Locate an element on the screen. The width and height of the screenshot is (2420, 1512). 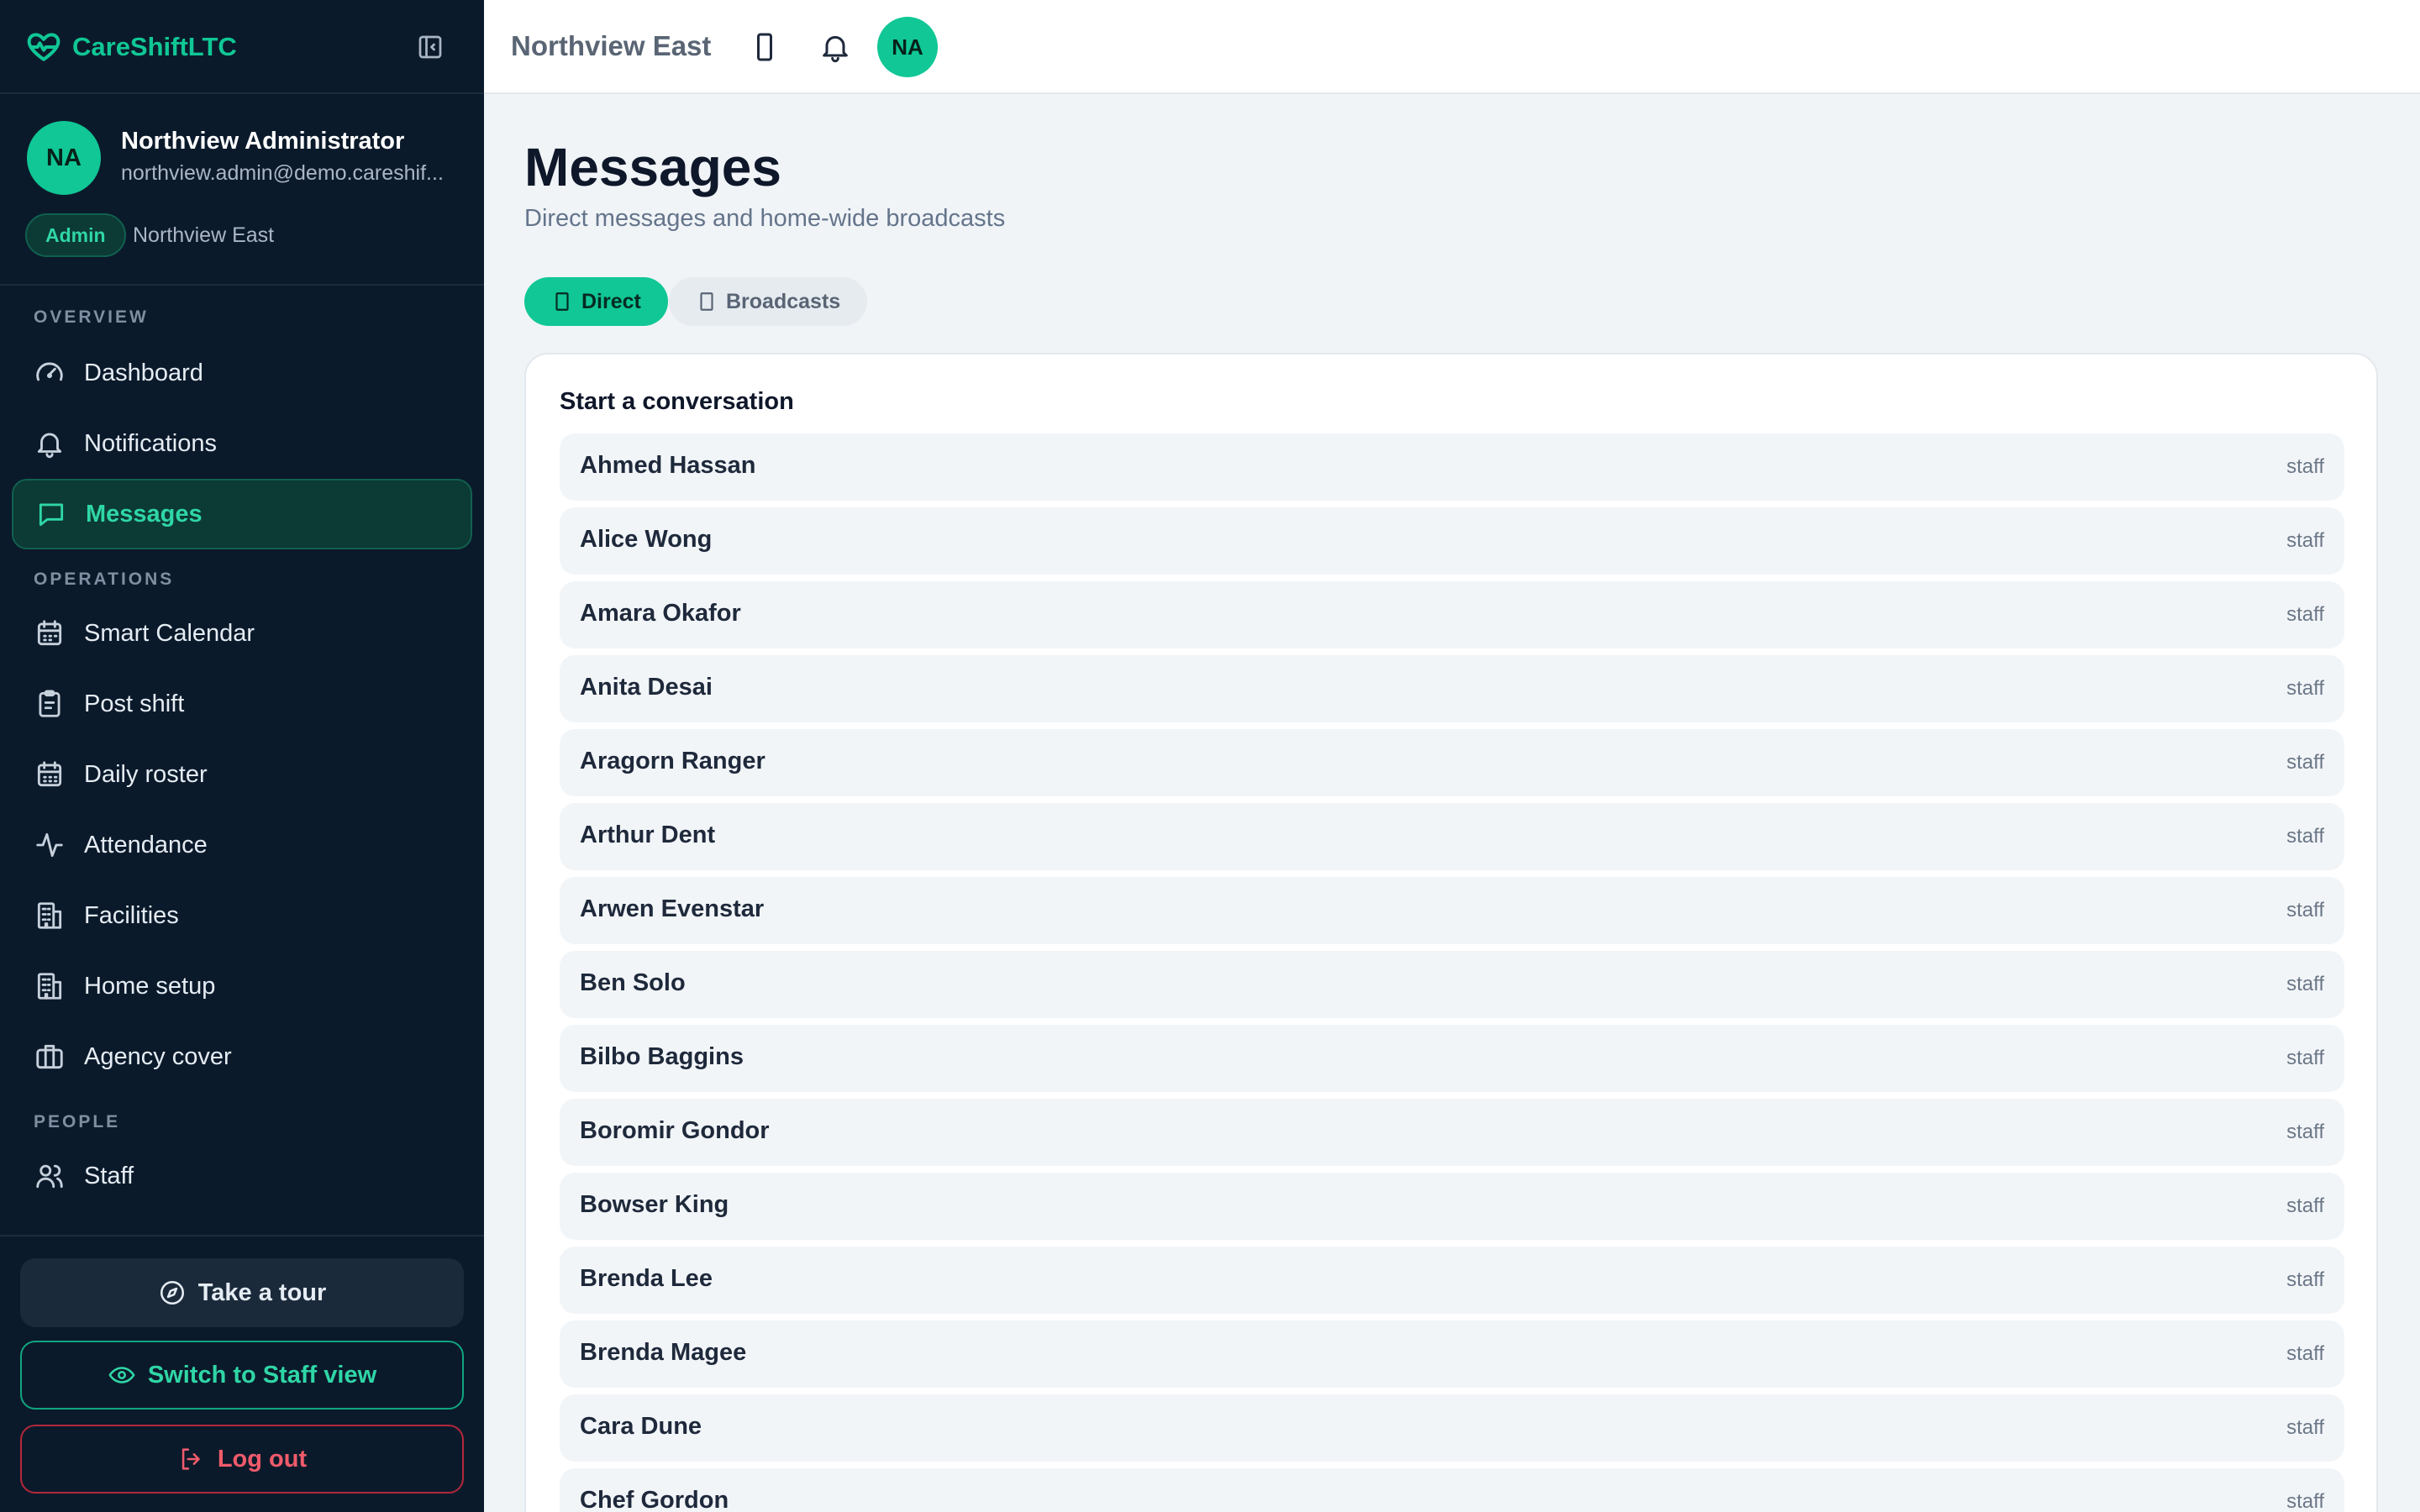
sidebar-item-label: Messages is located at coordinates (144, 514).